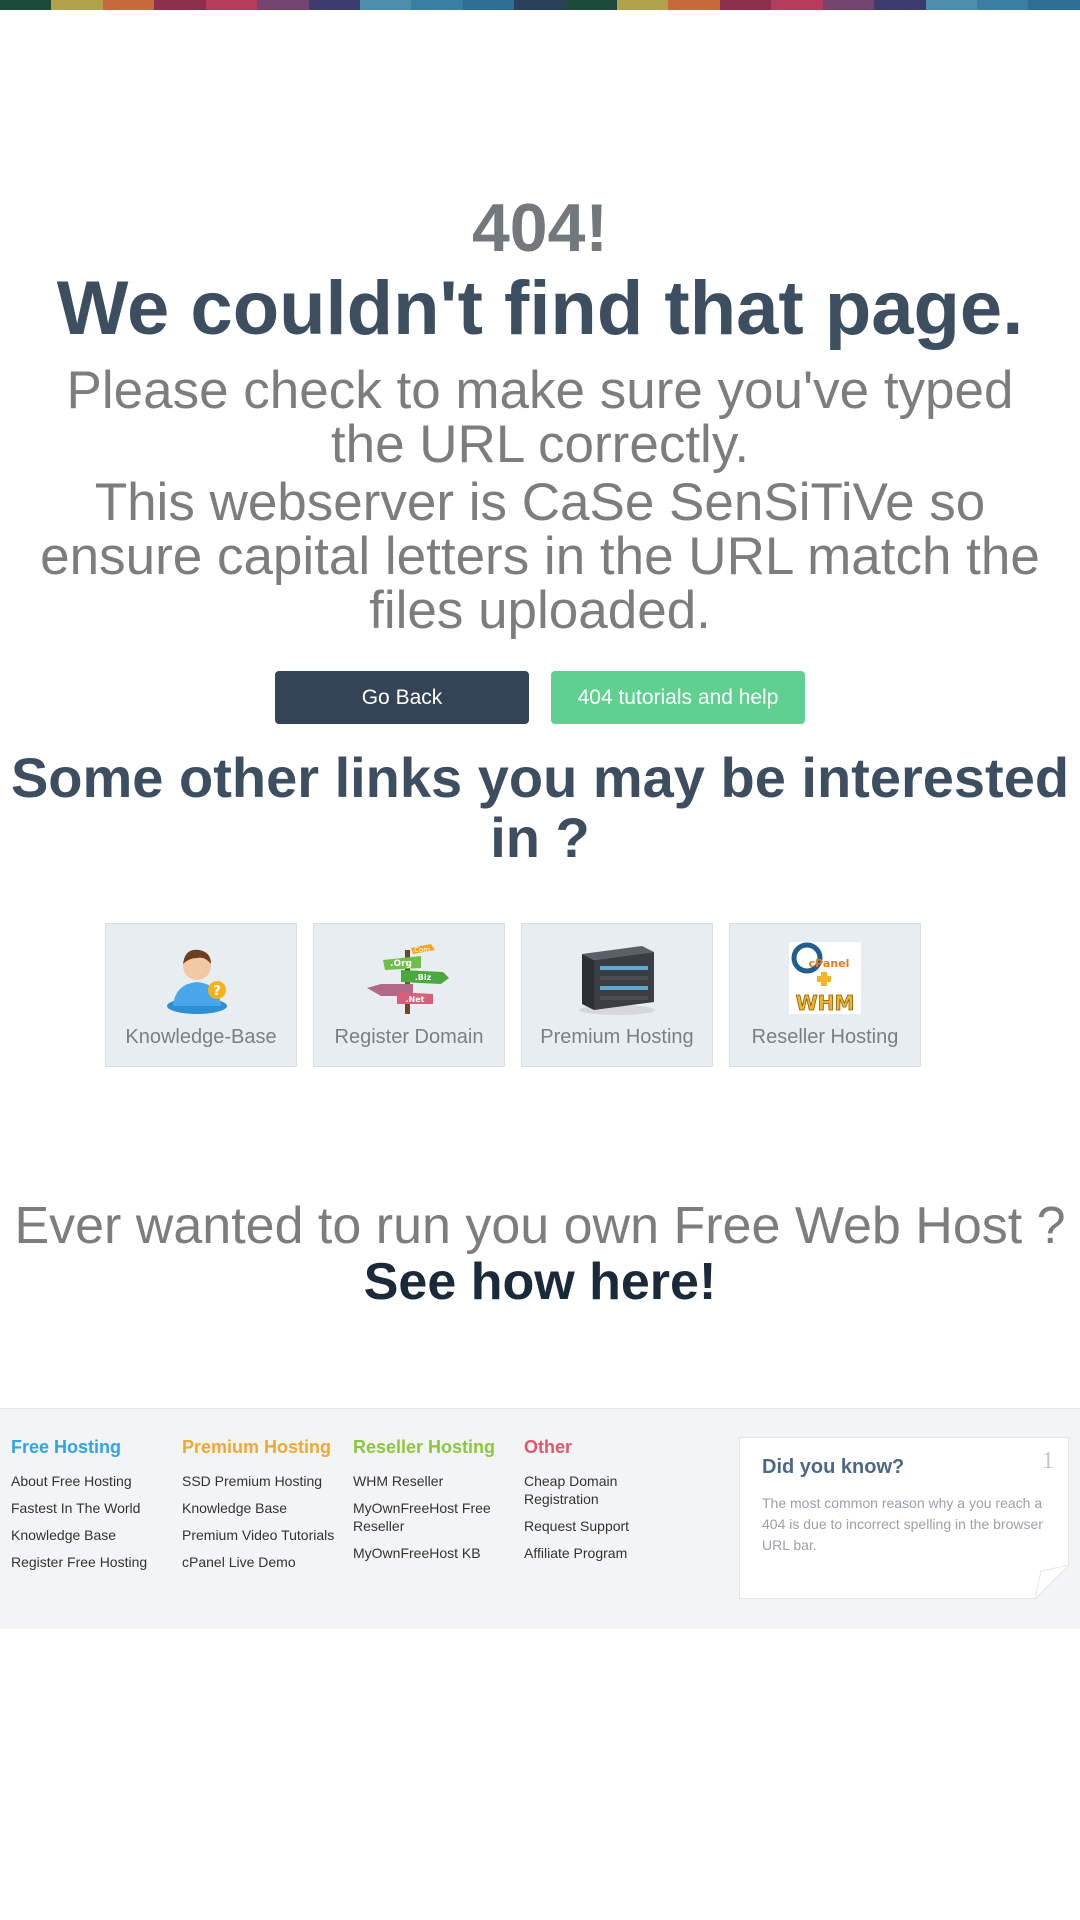 The width and height of the screenshot is (1080, 1920). I want to click on footer-heading: Reseller Hosting, so click(424, 1447).